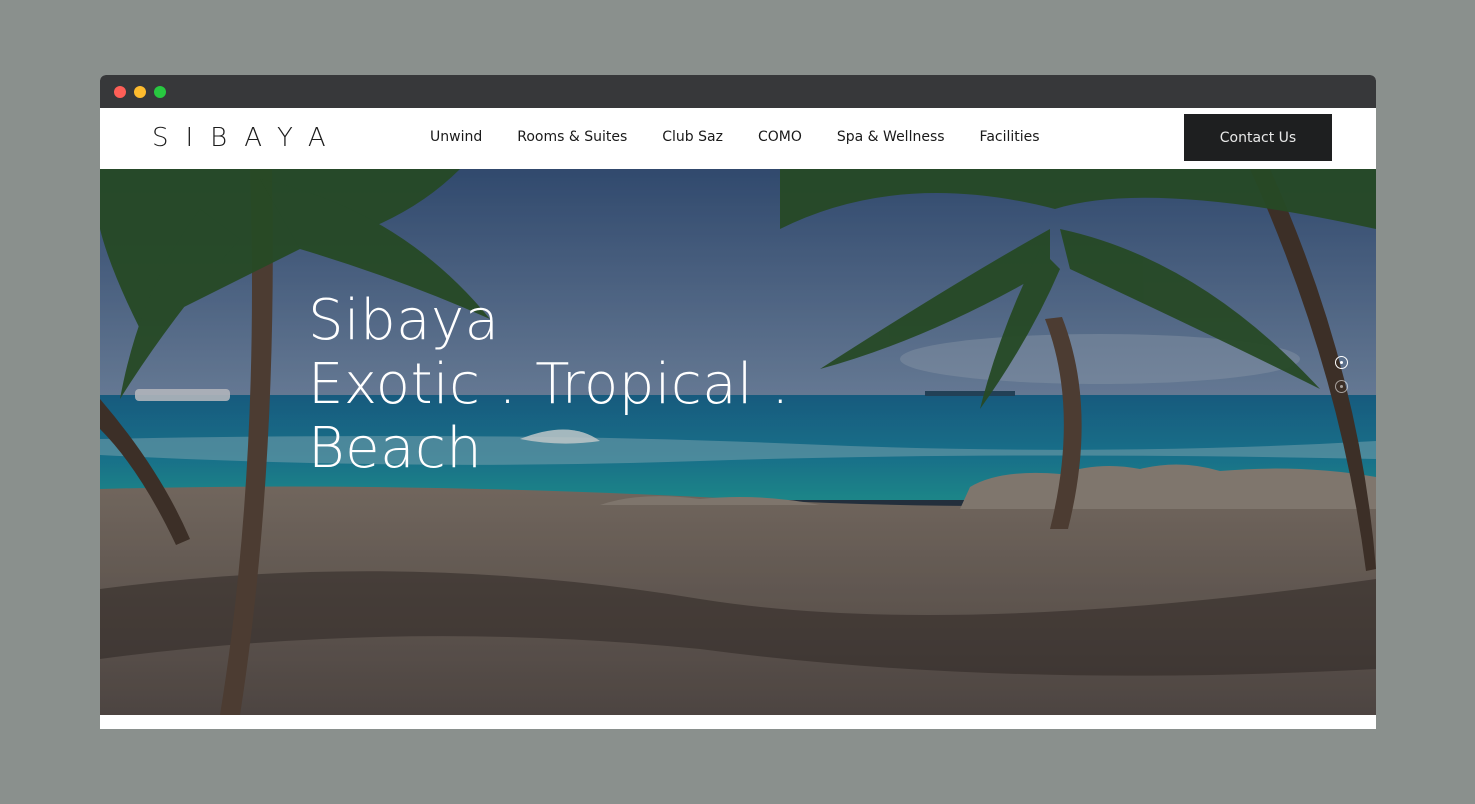 This screenshot has width=1475, height=804. Describe the element at coordinates (572, 137) in the screenshot. I see `nav-item-rooms-suites: Rooms & Suites` at that location.